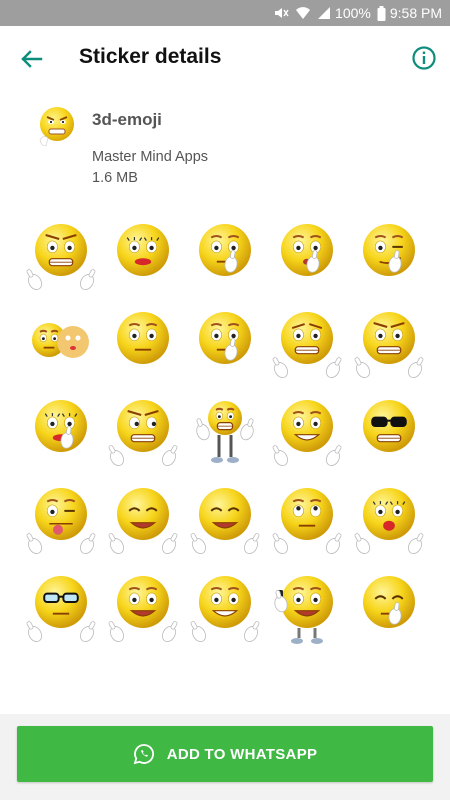 Image resolution: width=450 pixels, height=800 pixels. I want to click on sticker-grimace-emoji, so click(307, 344).